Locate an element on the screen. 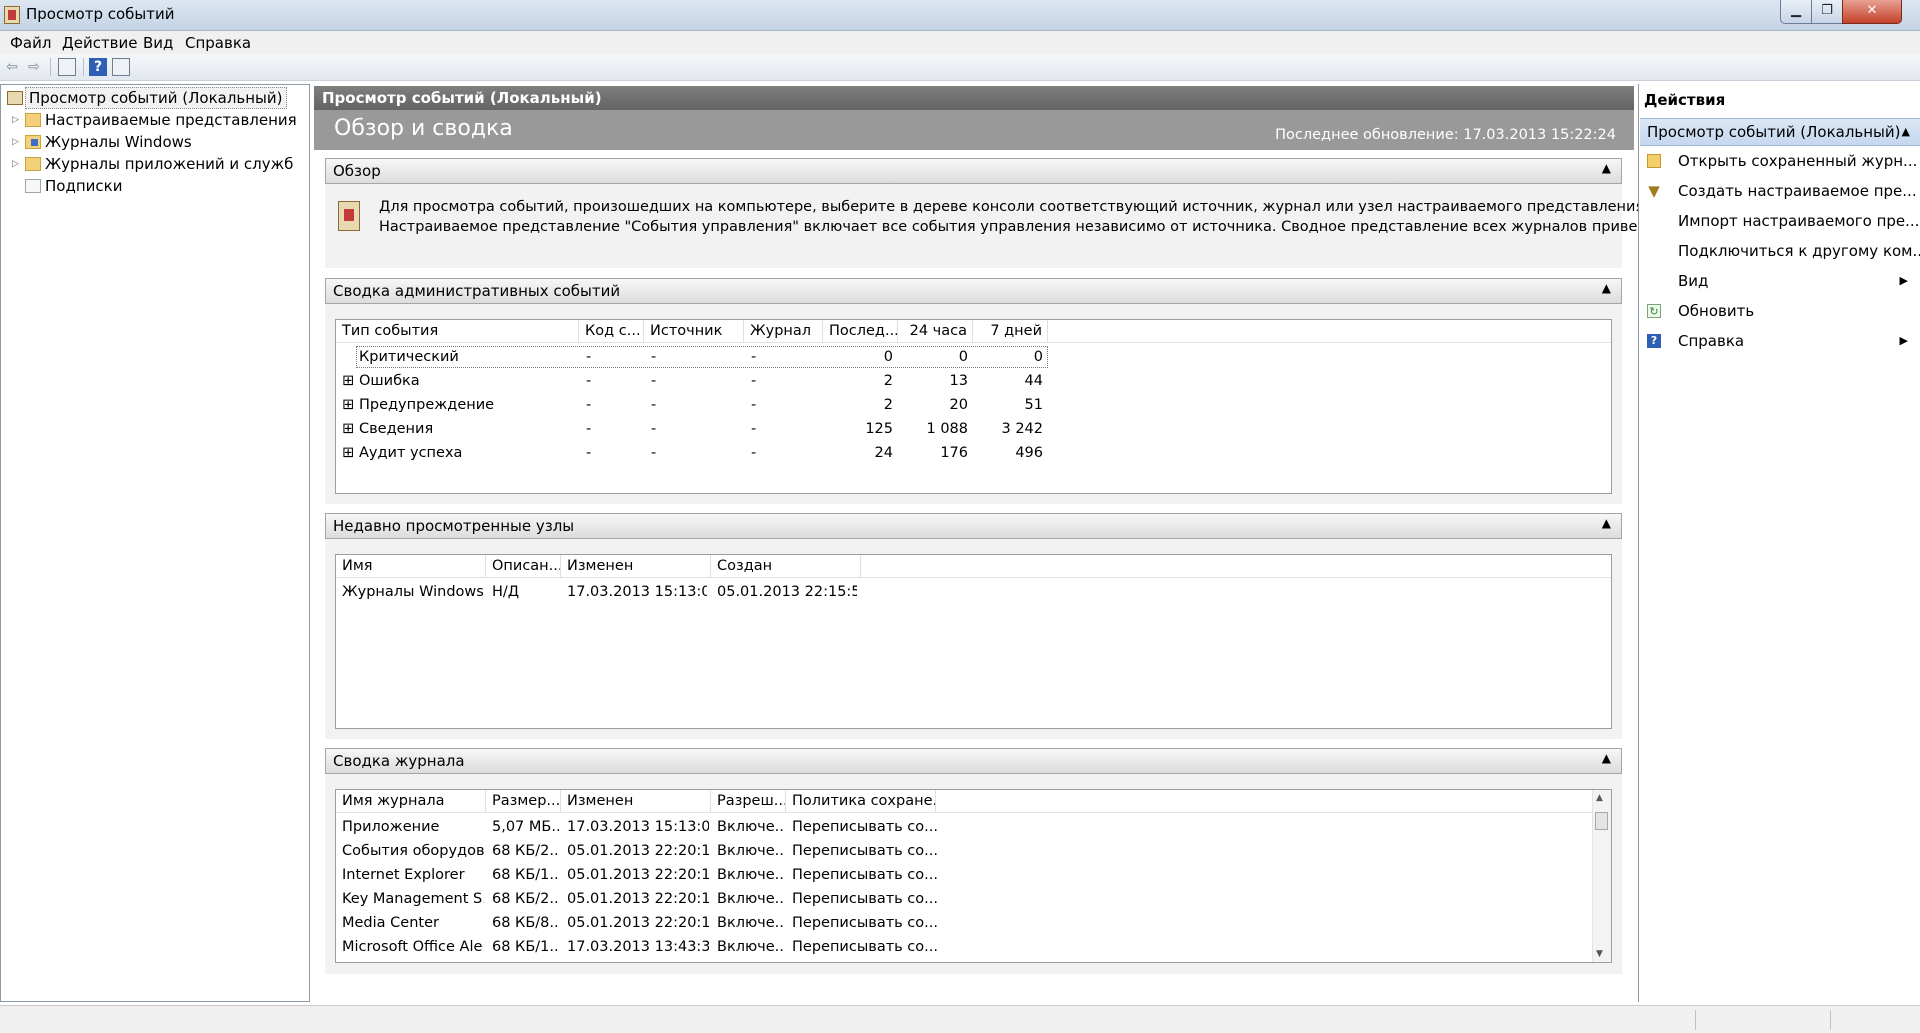 This screenshot has height=1033, width=1920. tree-item-subscriptions: Подписки is located at coordinates (154, 186).